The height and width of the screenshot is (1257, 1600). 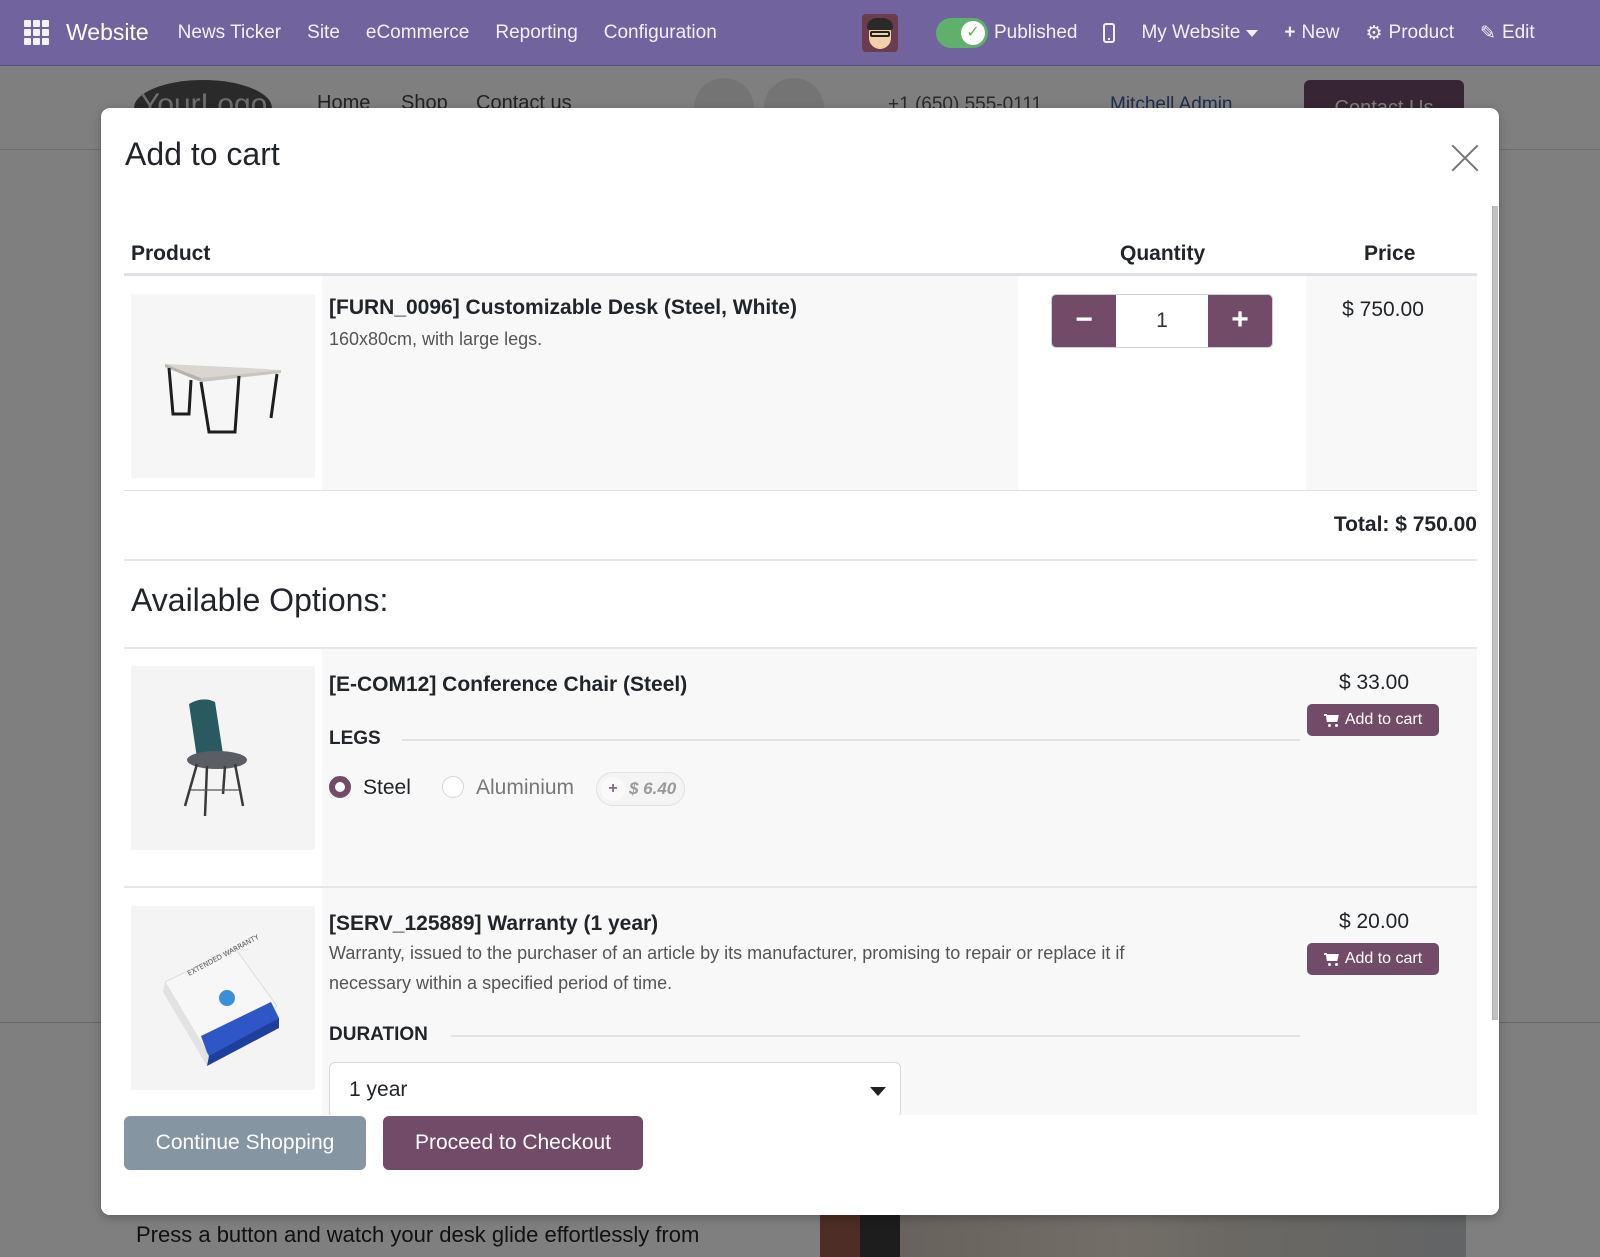 I want to click on option-price: $ 33.00, so click(x=1374, y=682).